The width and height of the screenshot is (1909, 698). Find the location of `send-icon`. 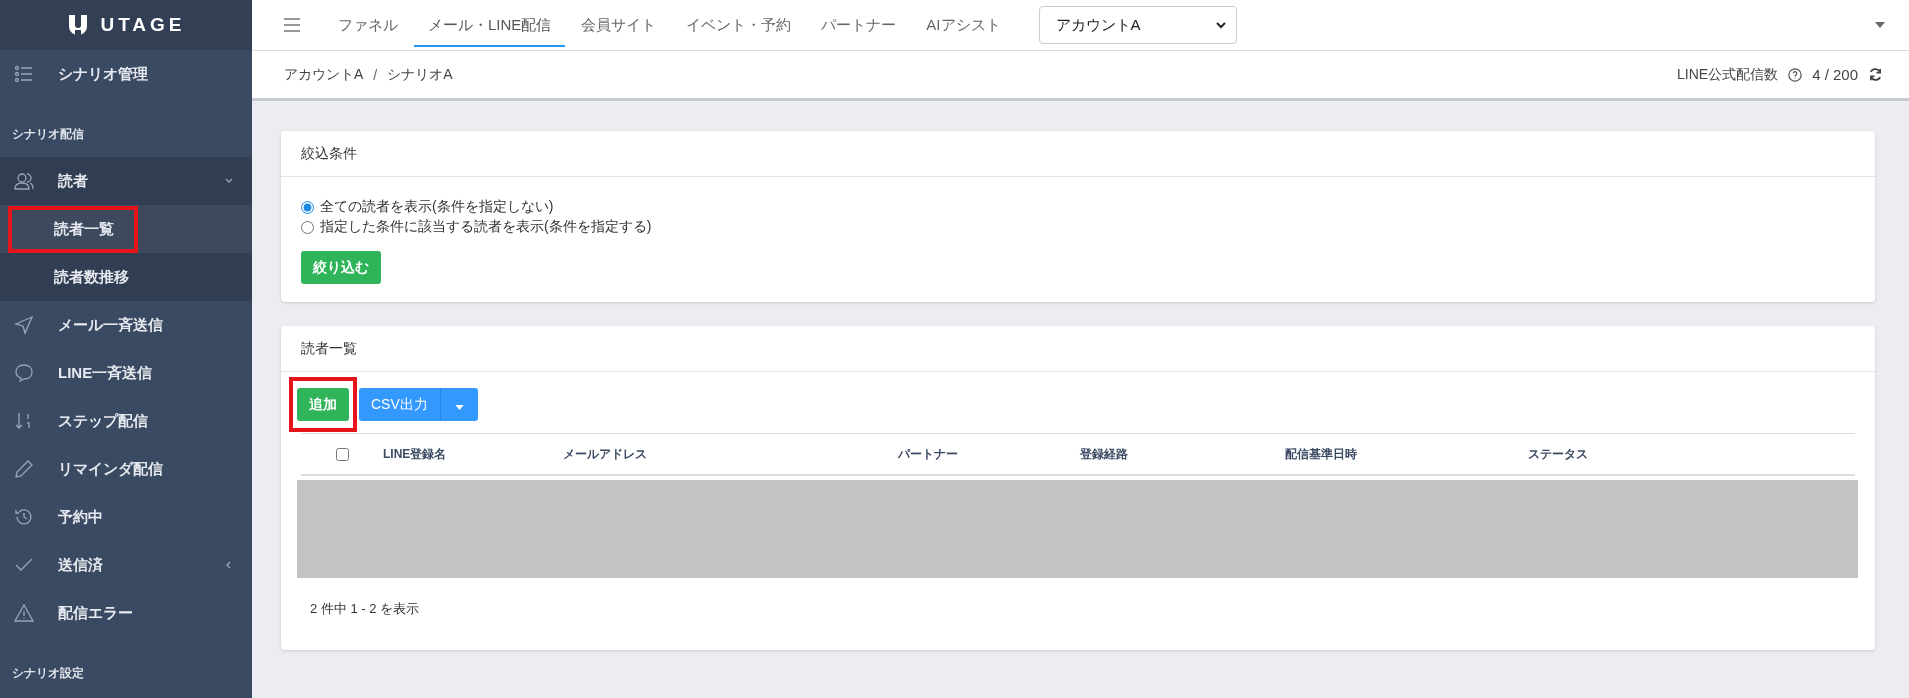

send-icon is located at coordinates (24, 325).